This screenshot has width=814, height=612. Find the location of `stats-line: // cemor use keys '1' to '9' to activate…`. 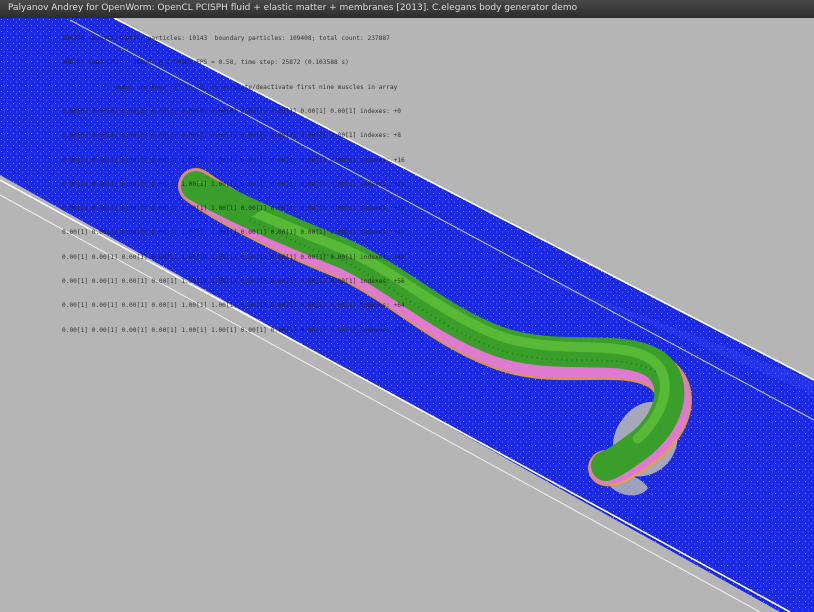

stats-line: // cemor use keys '1' to '9' to activate… is located at coordinates (230, 87).